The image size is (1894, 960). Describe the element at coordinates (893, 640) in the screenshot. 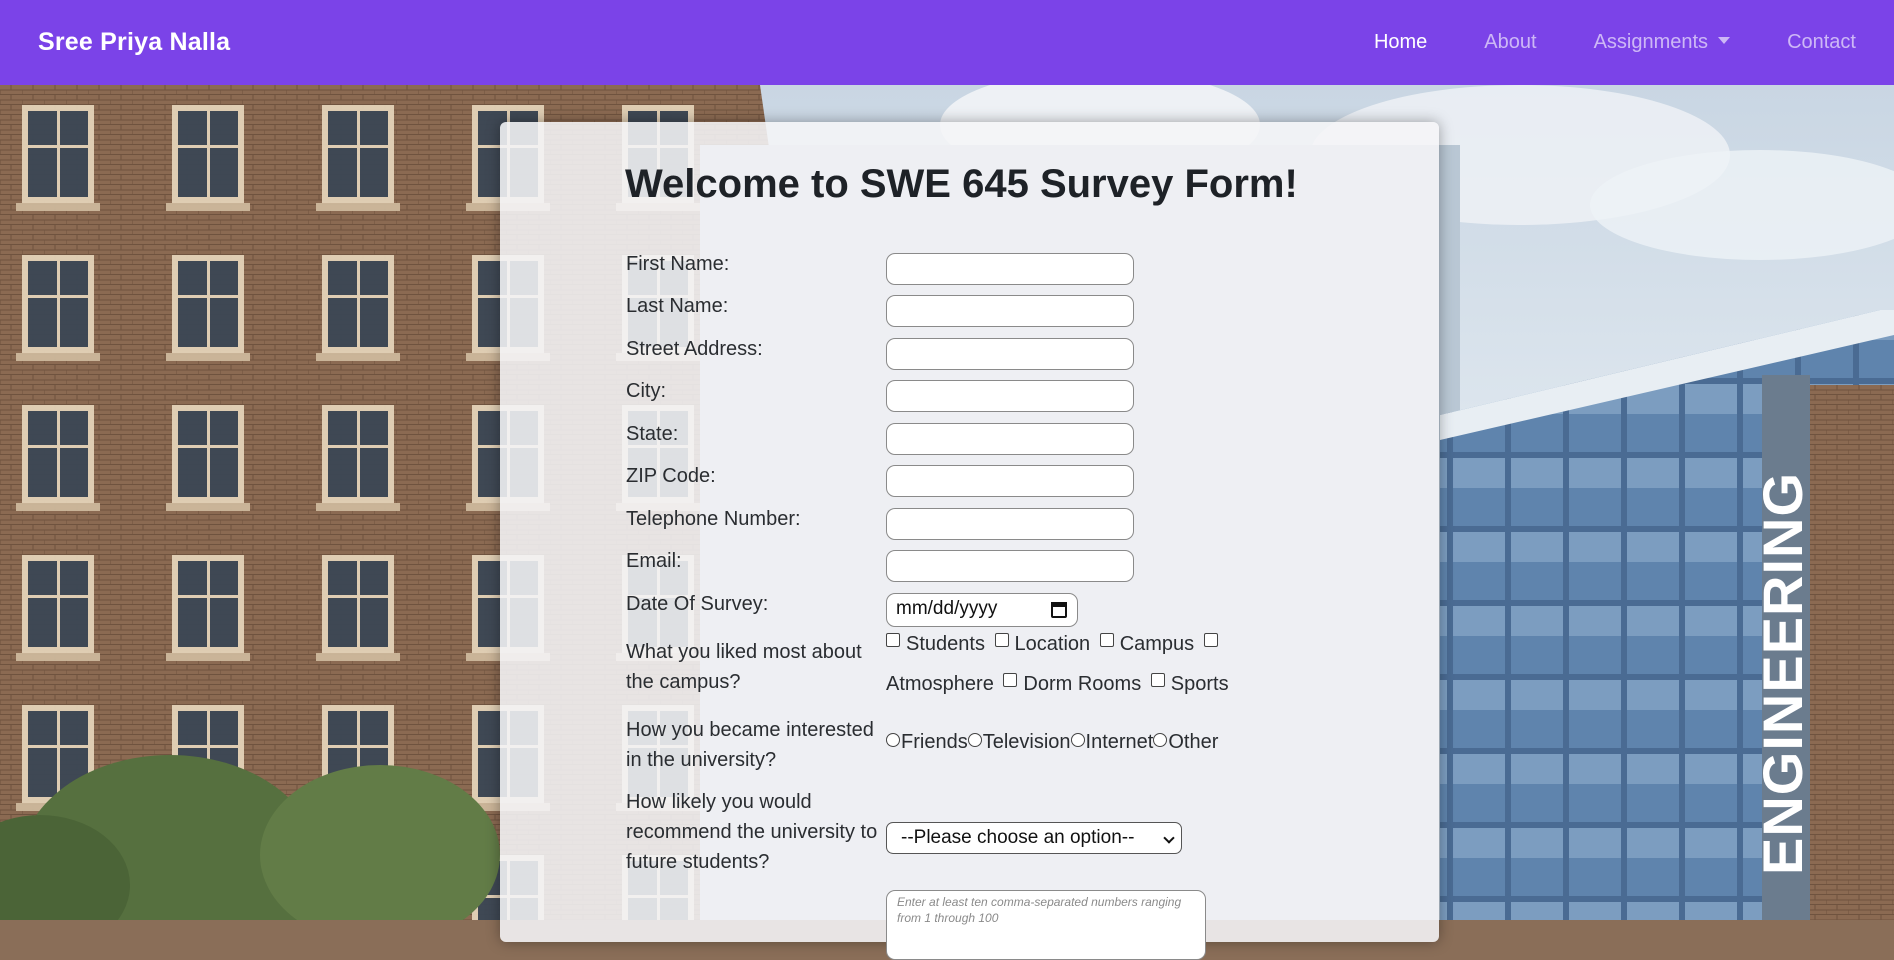

I see `students-checkbox` at that location.